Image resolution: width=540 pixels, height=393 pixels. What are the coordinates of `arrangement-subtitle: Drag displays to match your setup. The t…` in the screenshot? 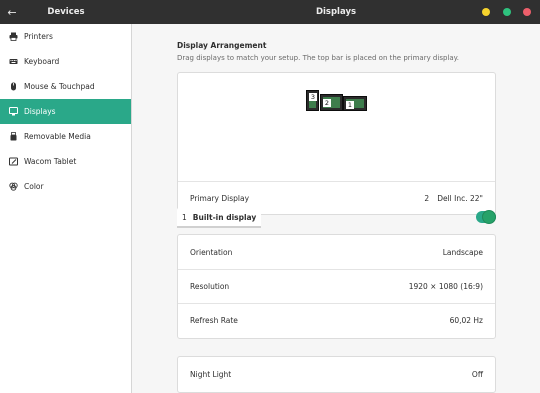 It's located at (318, 58).